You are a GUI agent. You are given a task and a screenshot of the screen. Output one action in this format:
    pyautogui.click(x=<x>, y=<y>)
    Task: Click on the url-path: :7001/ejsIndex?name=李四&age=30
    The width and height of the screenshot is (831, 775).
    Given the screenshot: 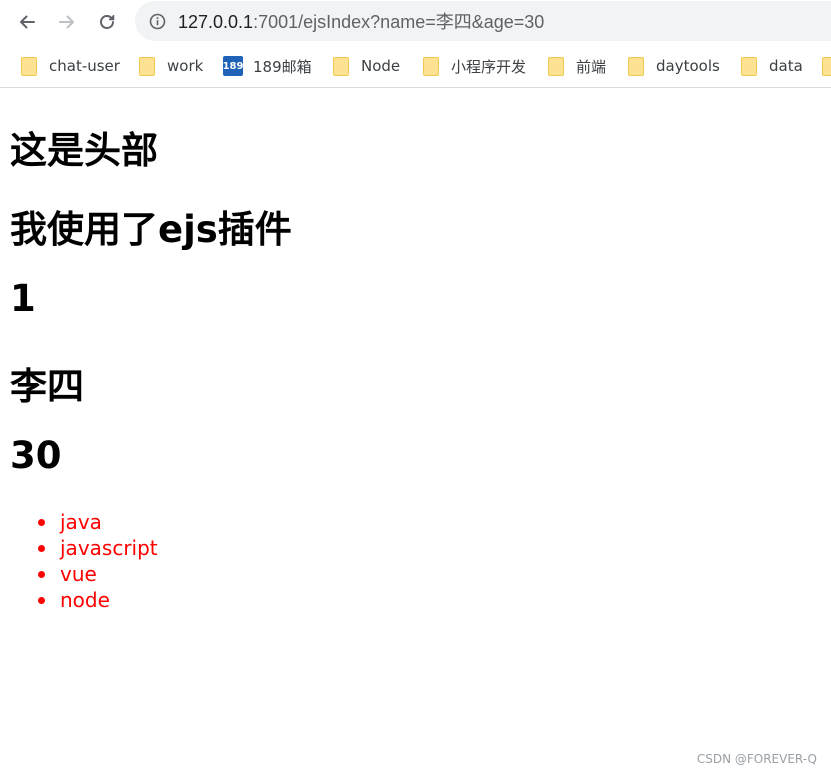 What is the action you would take?
    pyautogui.click(x=399, y=22)
    